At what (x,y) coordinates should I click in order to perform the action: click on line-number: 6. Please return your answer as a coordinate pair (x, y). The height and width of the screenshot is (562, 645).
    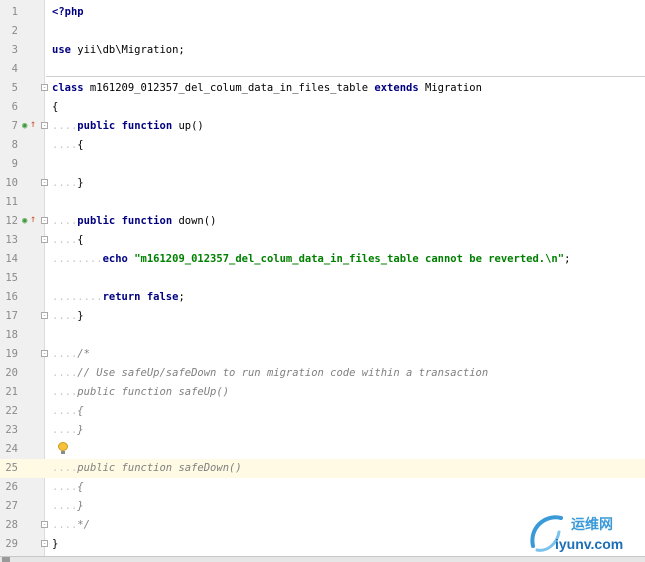
    Looking at the image, I should click on (14, 107).